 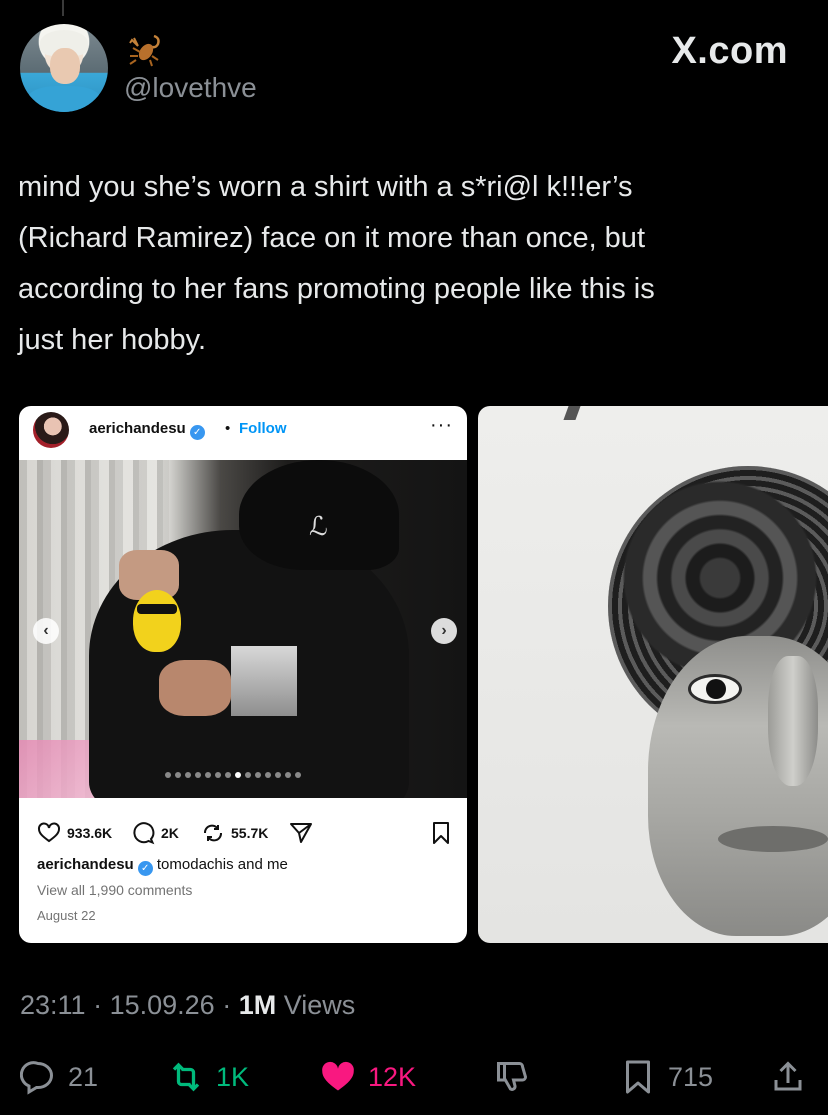 I want to click on cap-logo-icon: ℒ, so click(x=318, y=527).